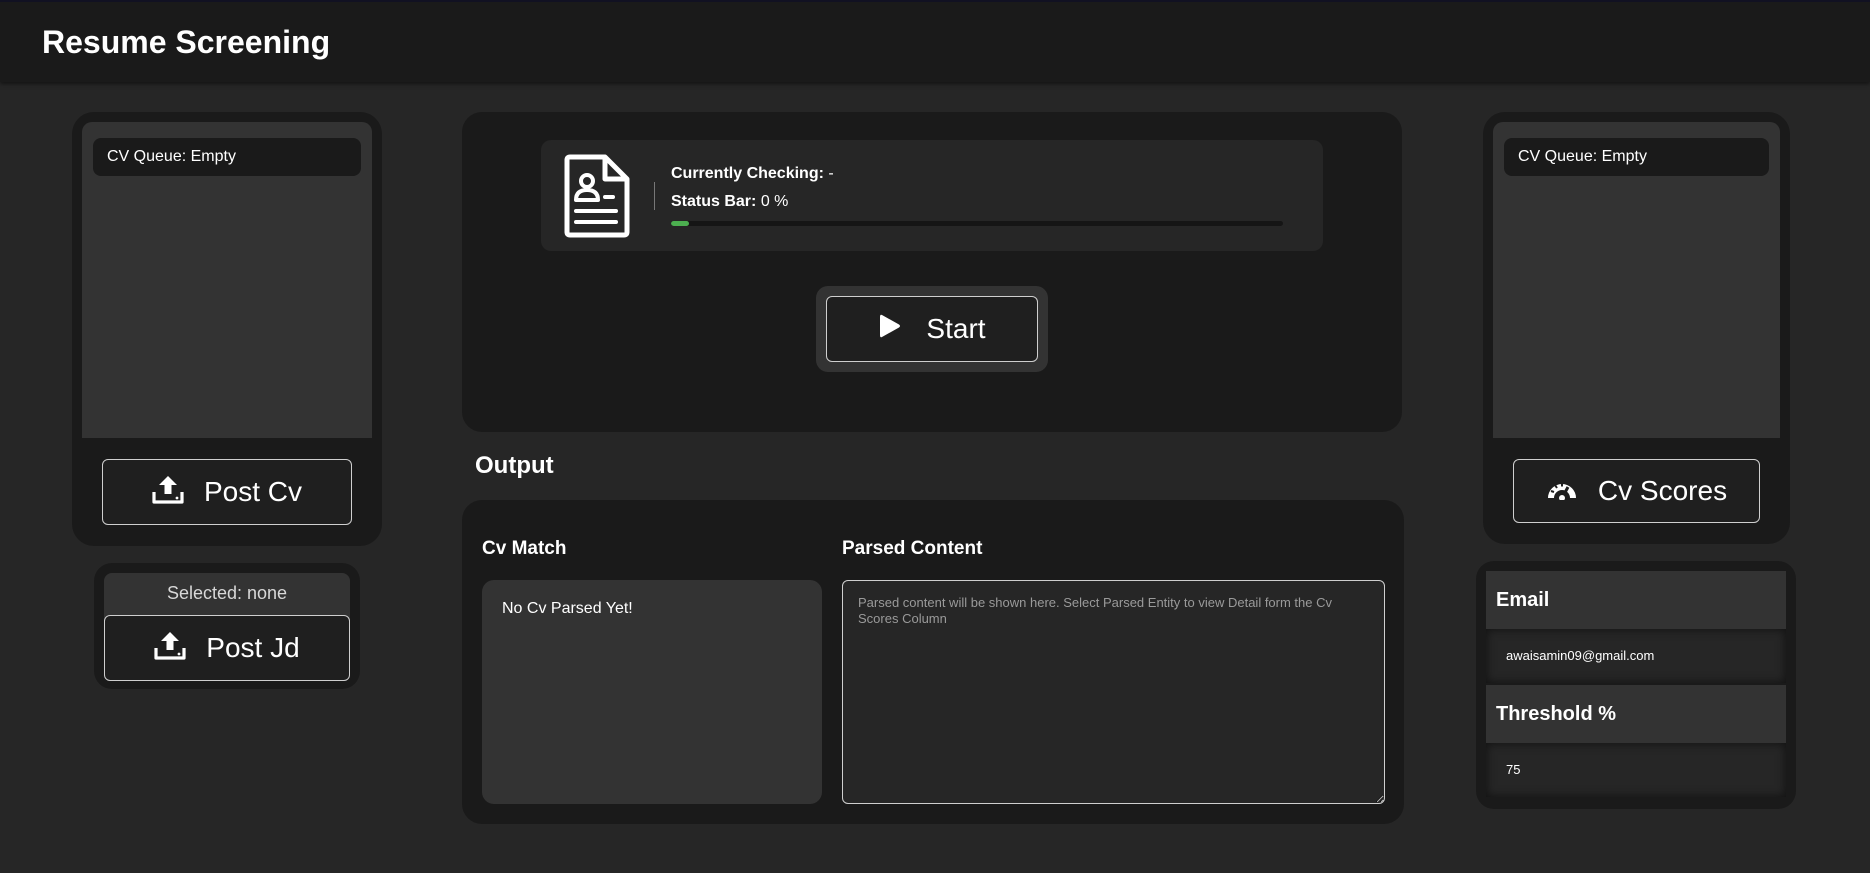  Describe the element at coordinates (1636, 600) in the screenshot. I see `email-heading: Email` at that location.